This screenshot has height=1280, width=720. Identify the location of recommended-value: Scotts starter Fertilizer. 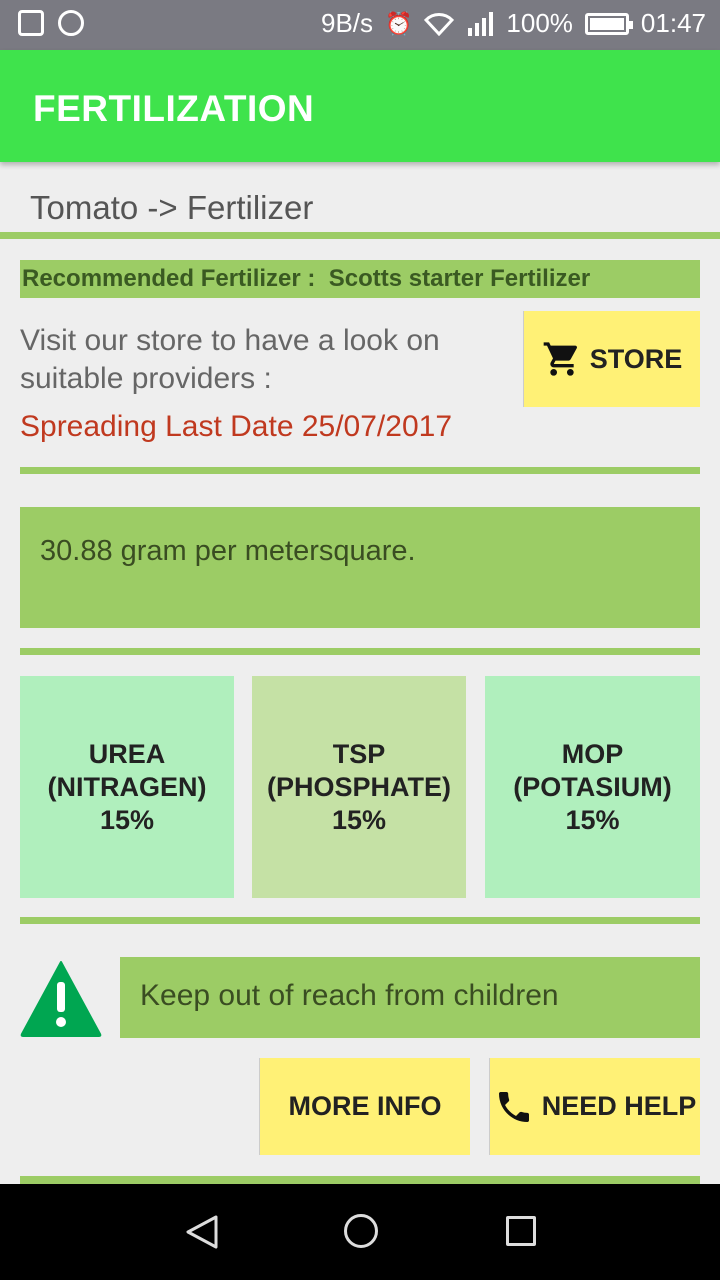
(459, 278).